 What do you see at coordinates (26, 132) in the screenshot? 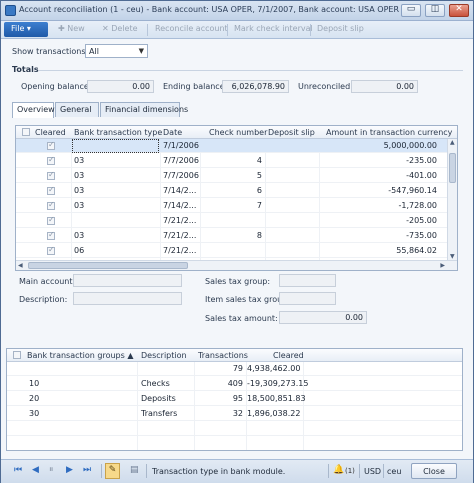
I see `select-all-checkbox` at bounding box center [26, 132].